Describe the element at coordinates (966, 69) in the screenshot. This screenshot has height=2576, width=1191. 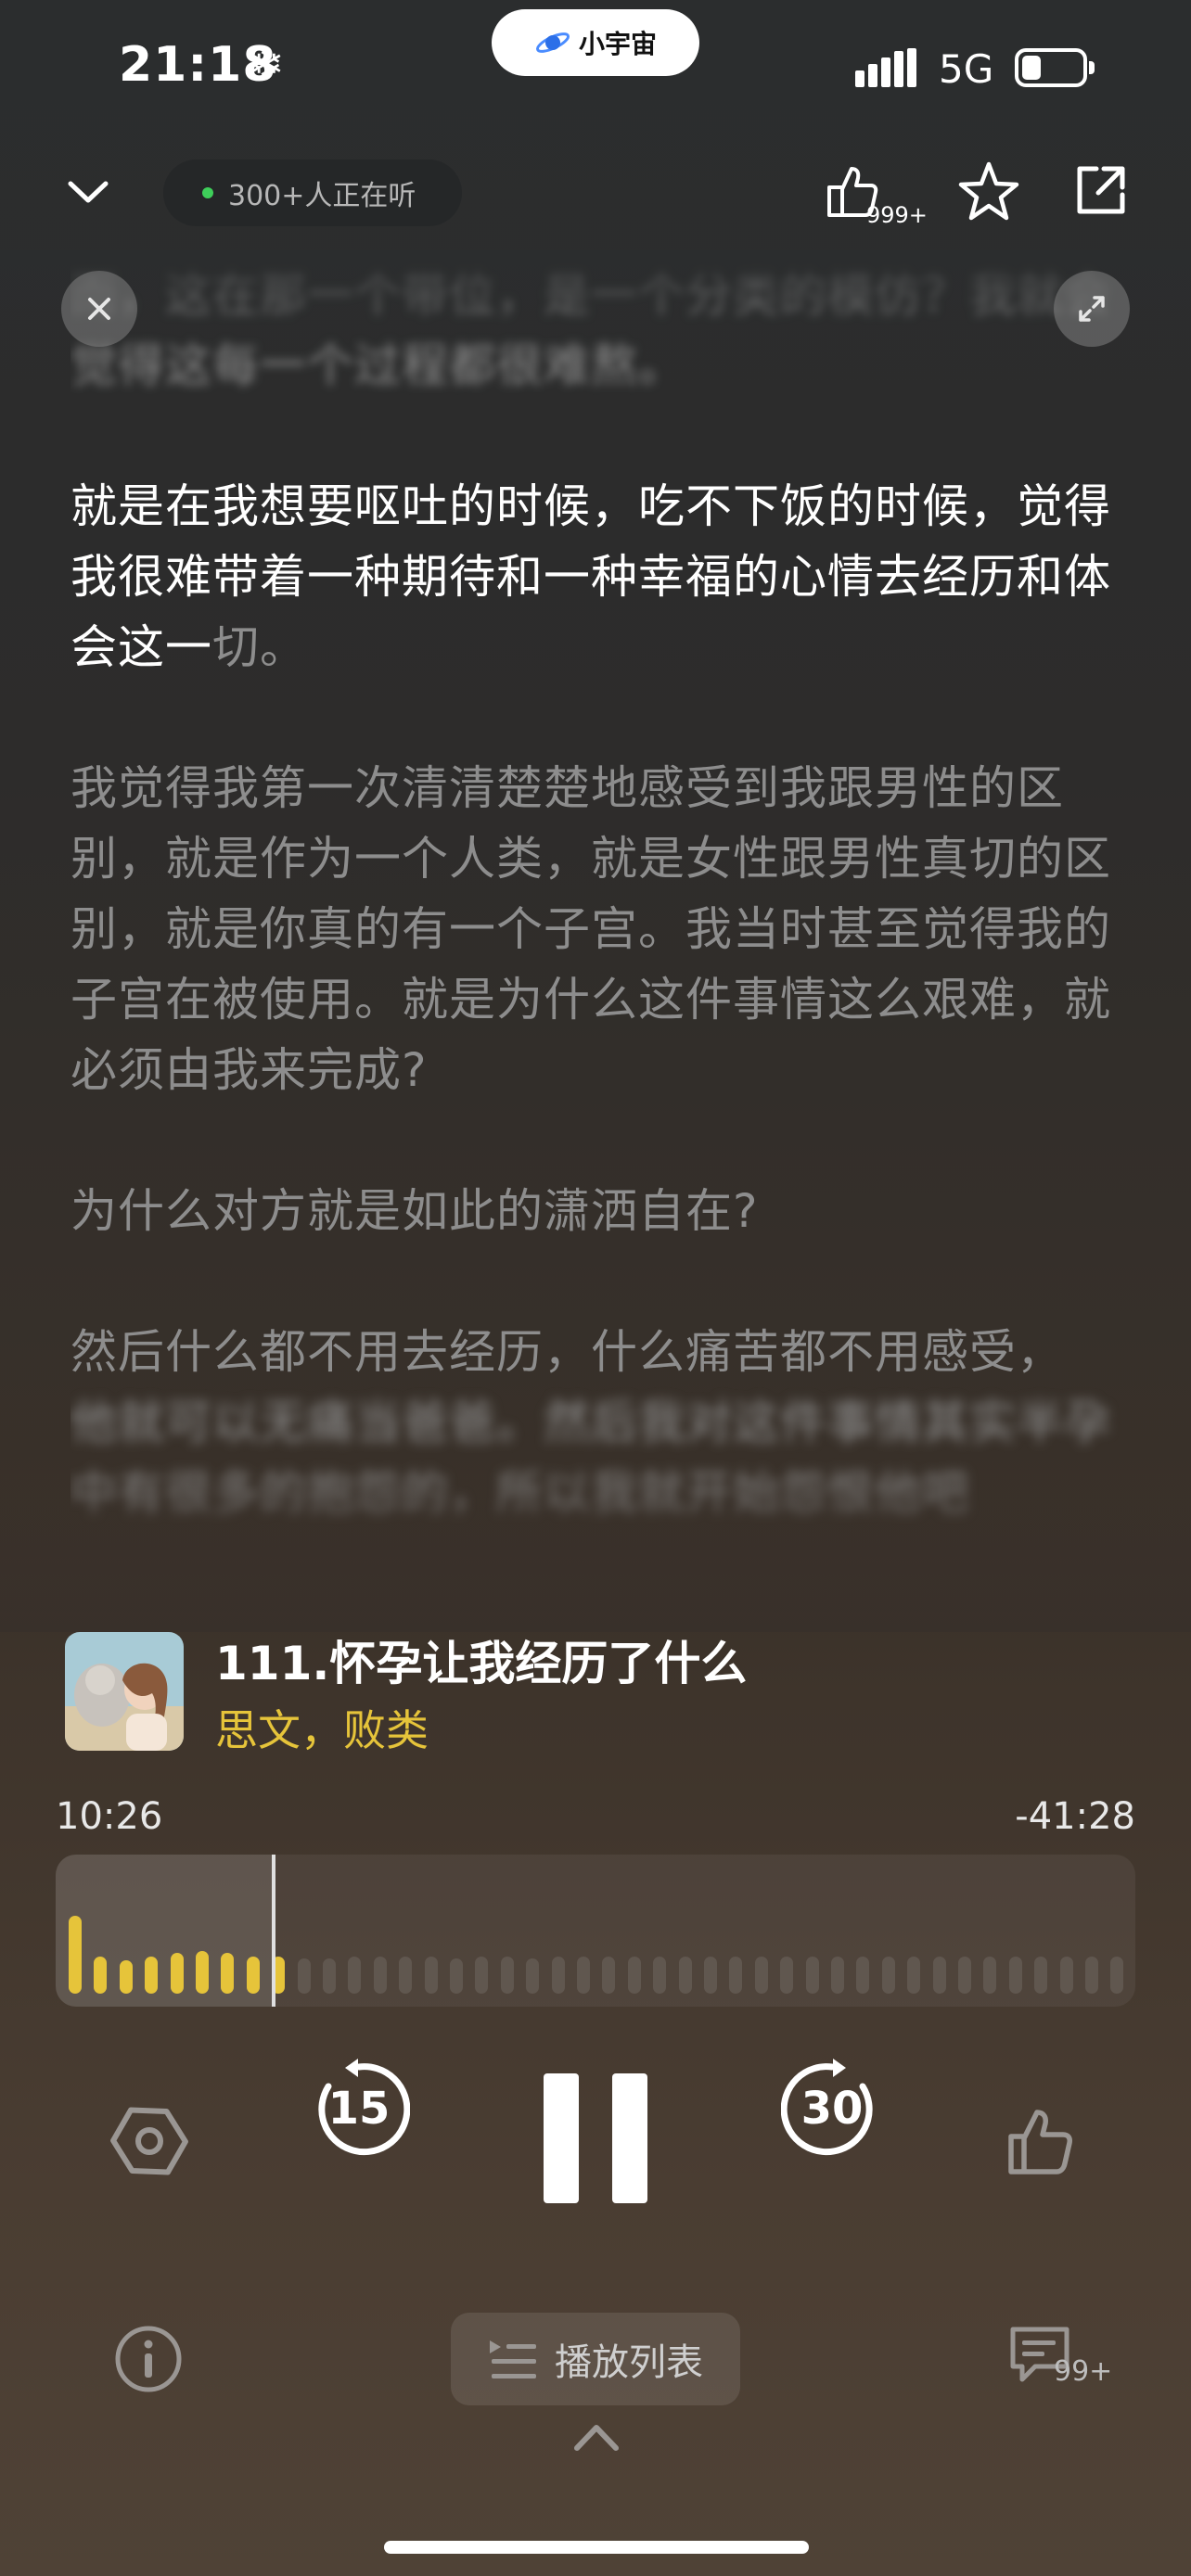
I see `network-type: 5G` at that location.